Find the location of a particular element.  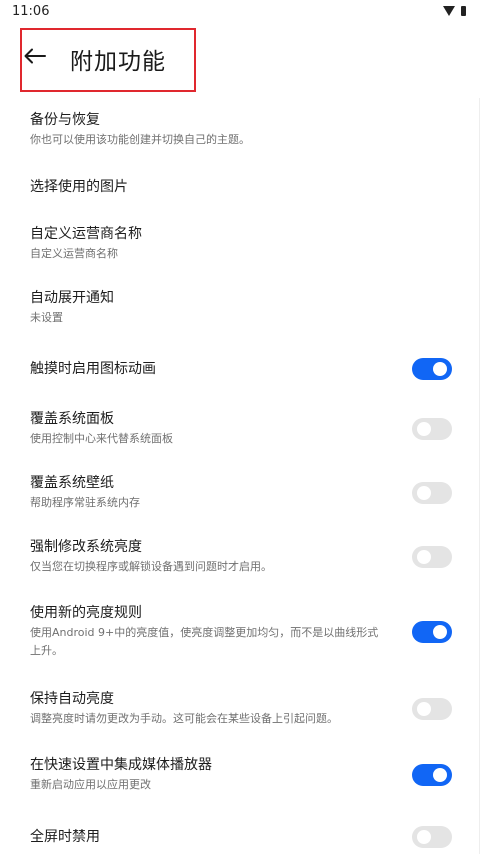

setting-title: 强制修改系统亮度 is located at coordinates (86, 547).